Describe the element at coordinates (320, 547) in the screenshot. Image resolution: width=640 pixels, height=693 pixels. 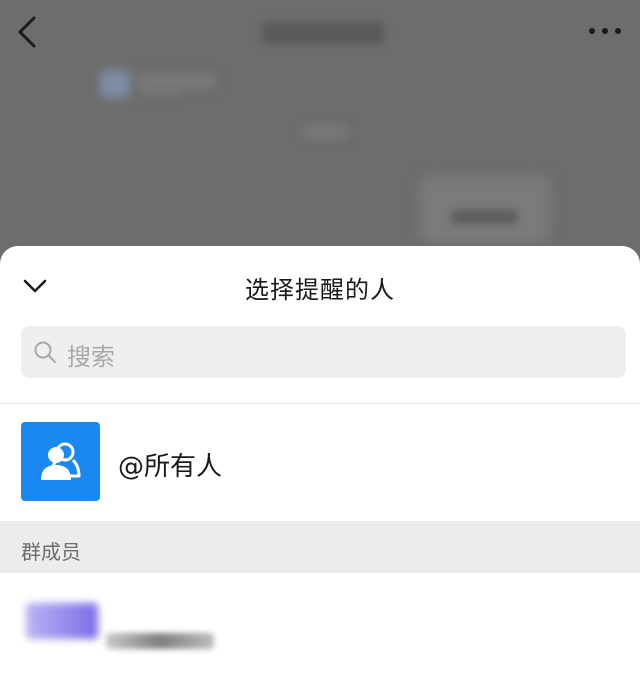
I see `group-members-header: 群成员` at that location.